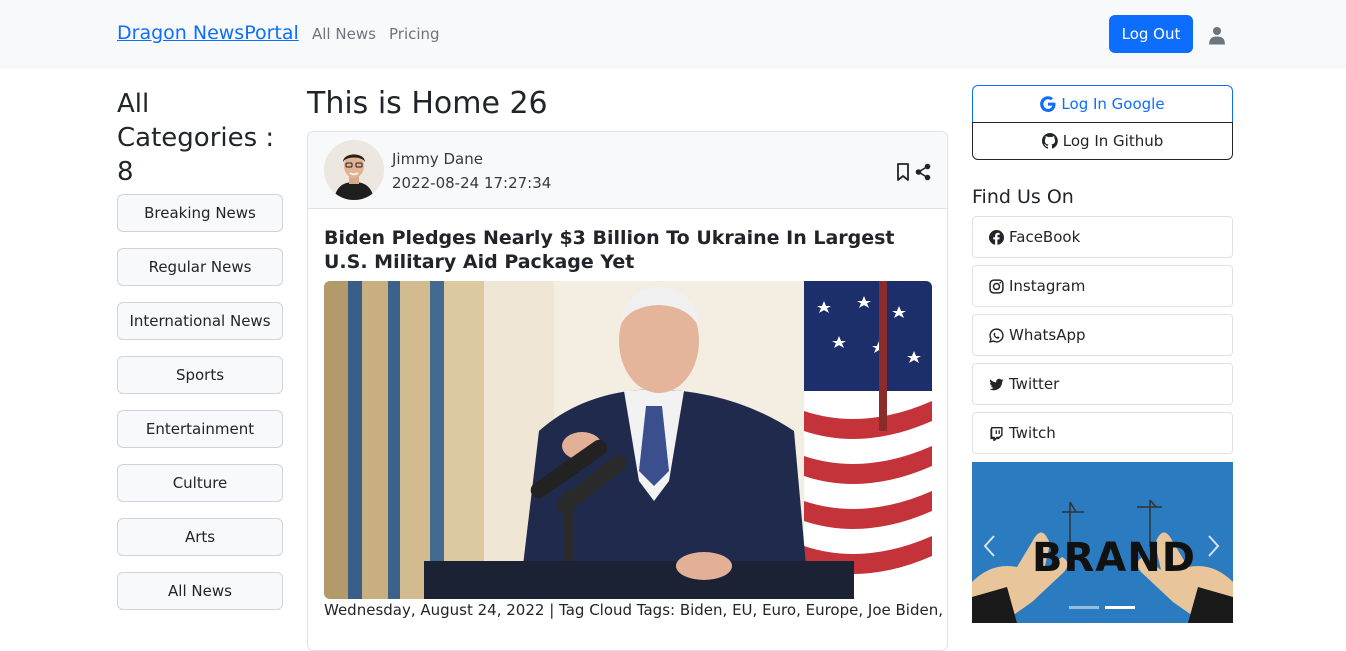 This screenshot has width=1346, height=651. Describe the element at coordinates (344, 34) in the screenshot. I see `nav-link-all-news: All News` at that location.